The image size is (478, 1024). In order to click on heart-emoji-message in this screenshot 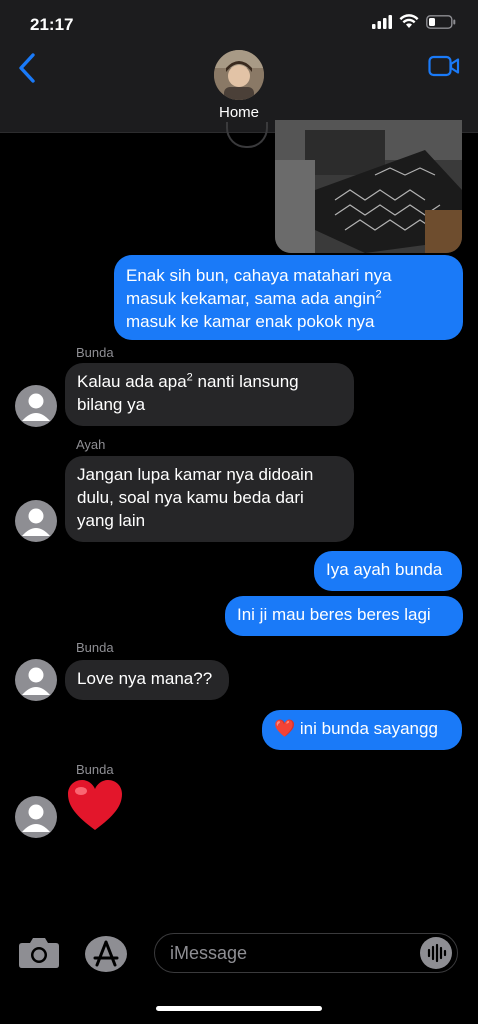, I will do `click(95, 813)`.